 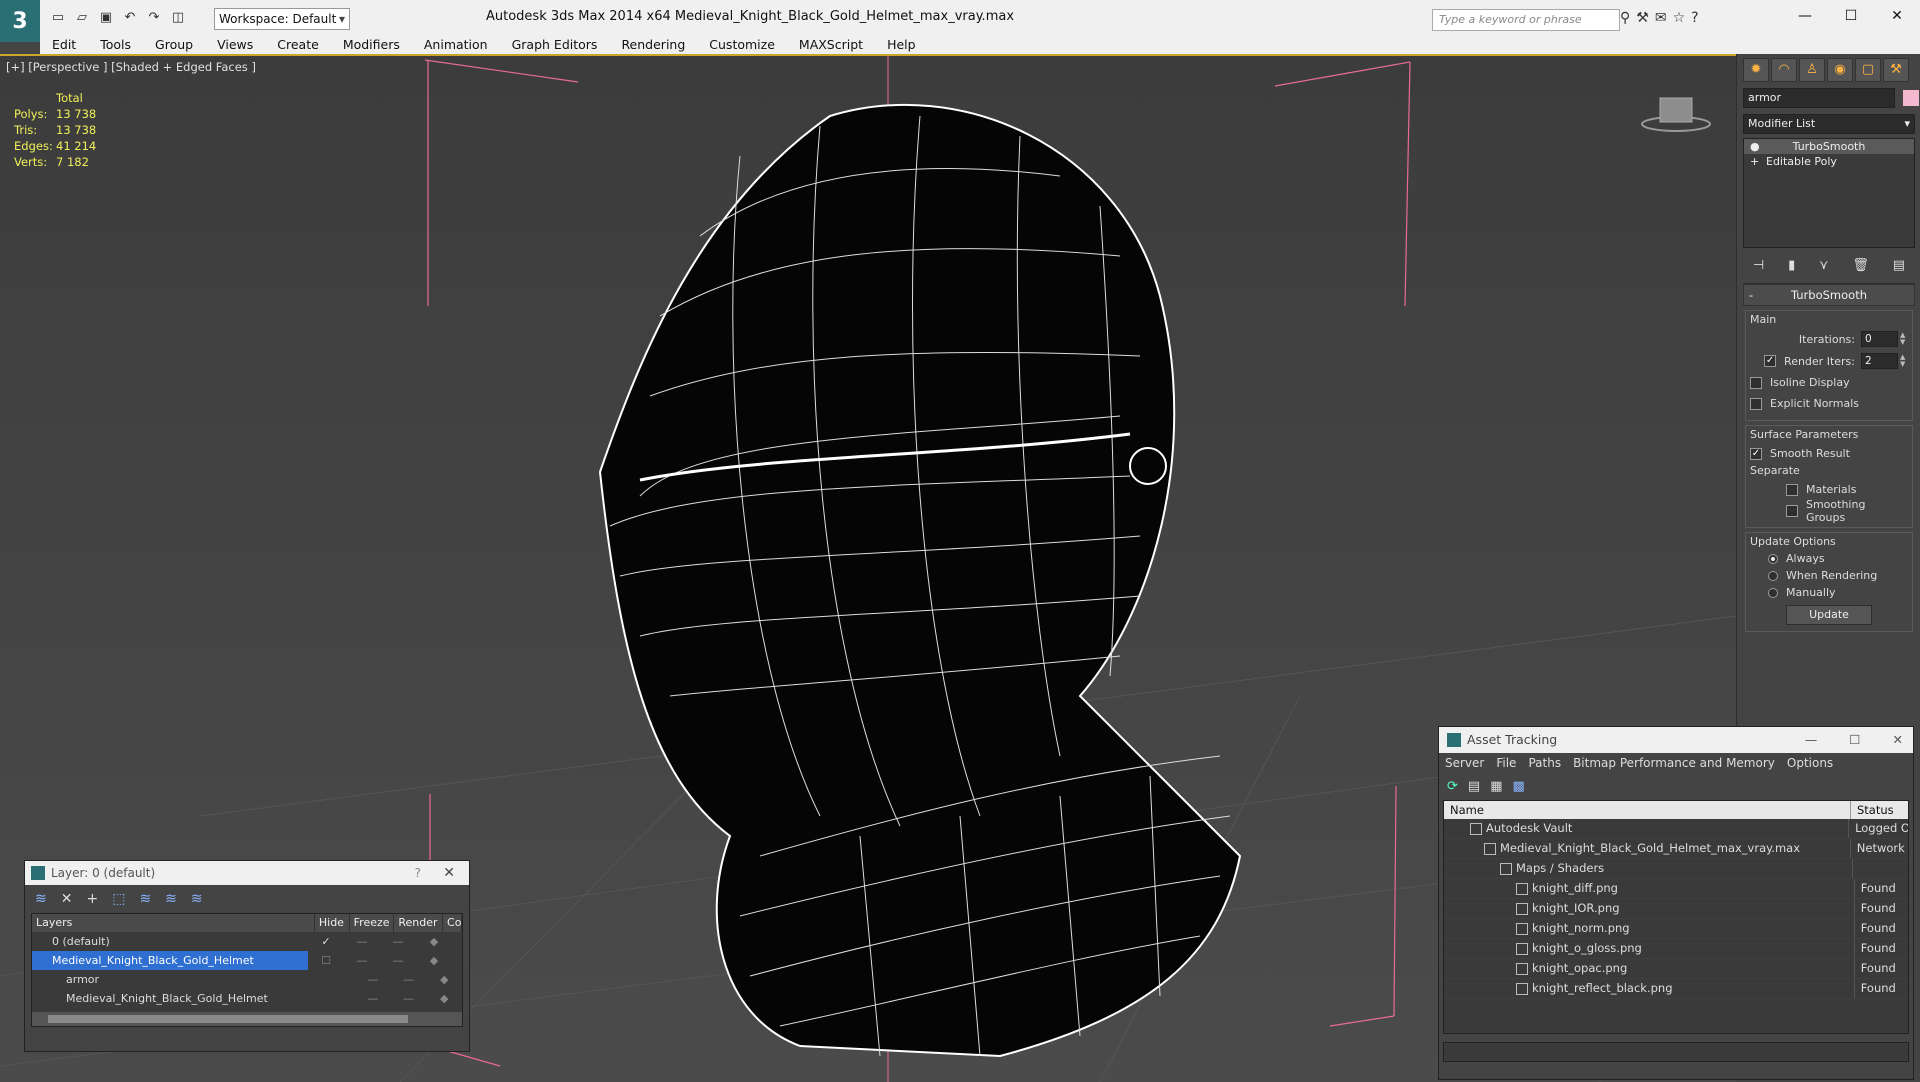 I want to click on menu-modifiers: Modifiers, so click(x=371, y=44).